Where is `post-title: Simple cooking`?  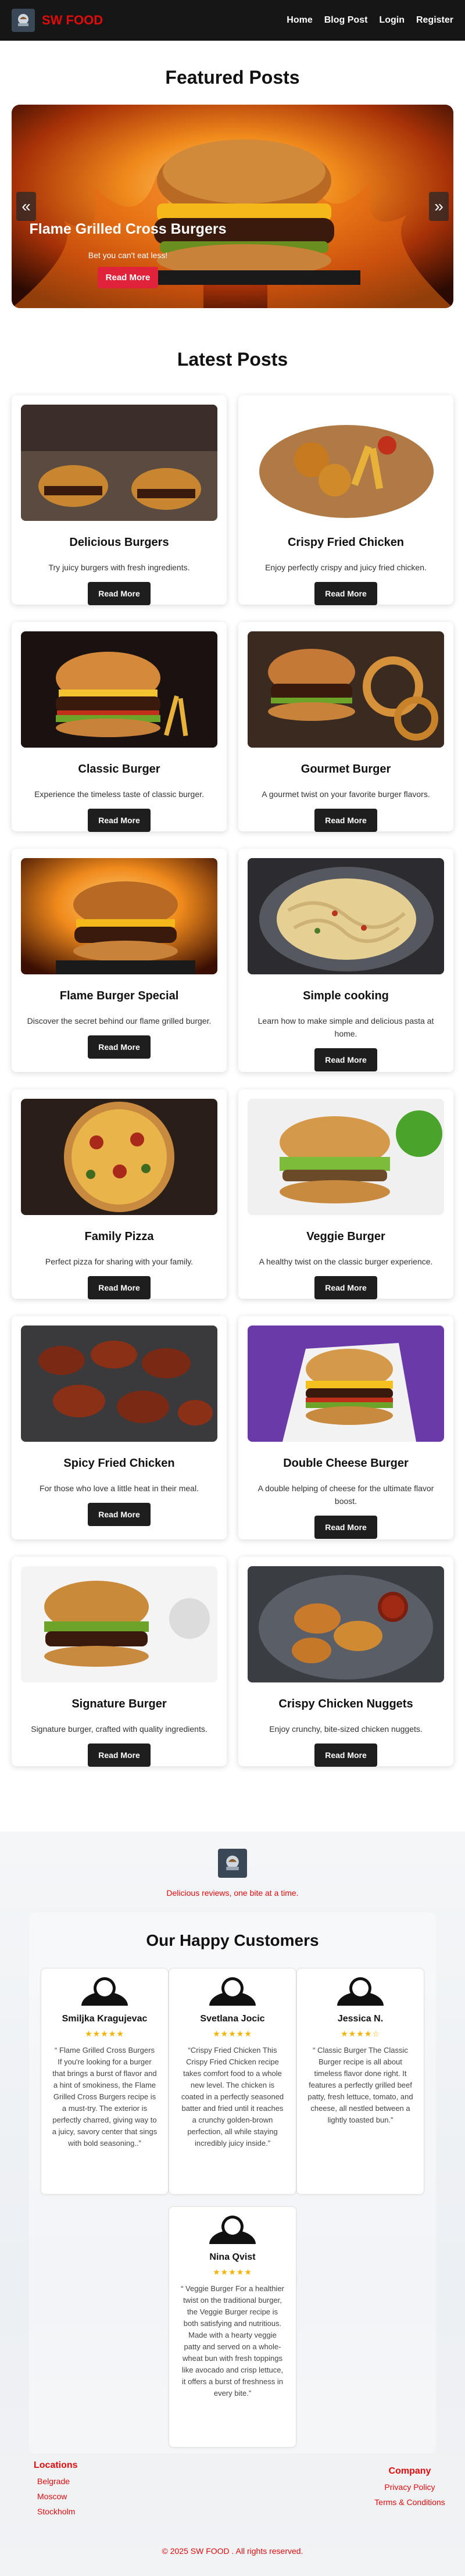
post-title: Simple cooking is located at coordinates (346, 995).